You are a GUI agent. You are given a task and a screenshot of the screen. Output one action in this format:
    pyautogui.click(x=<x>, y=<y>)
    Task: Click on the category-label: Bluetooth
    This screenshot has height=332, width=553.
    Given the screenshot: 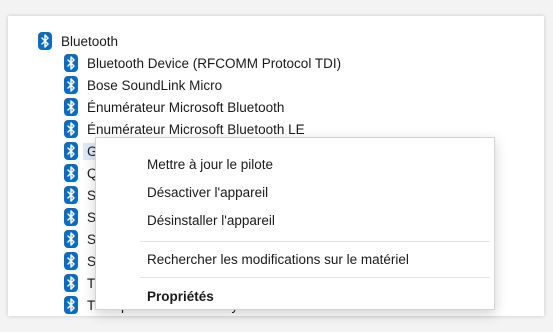 What is the action you would take?
    pyautogui.click(x=90, y=41)
    